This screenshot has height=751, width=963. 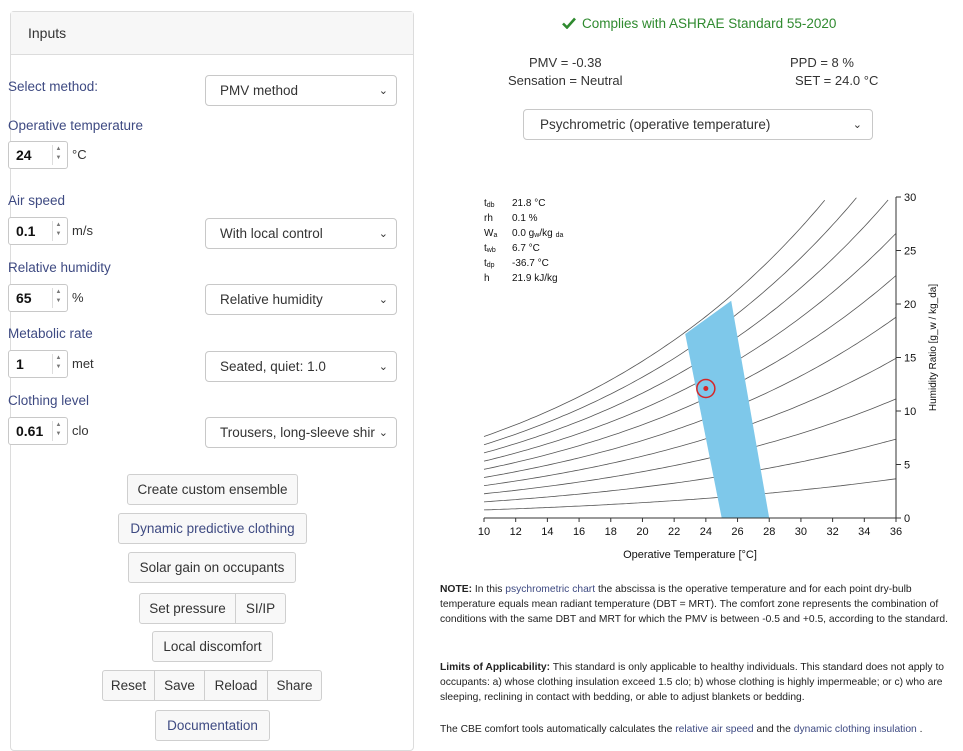 What do you see at coordinates (837, 80) in the screenshot?
I see `set-value: SET = 24.0 °C` at bounding box center [837, 80].